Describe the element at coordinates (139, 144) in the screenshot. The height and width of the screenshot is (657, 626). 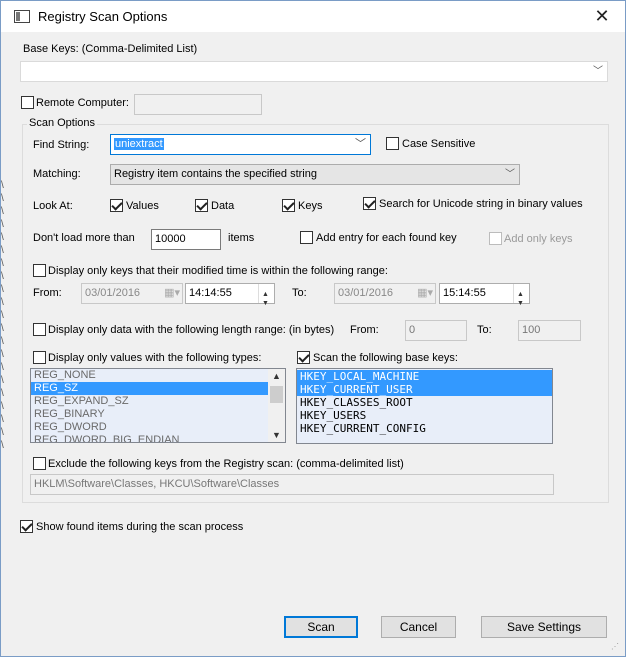
I see `find-string-value: uniextract` at that location.